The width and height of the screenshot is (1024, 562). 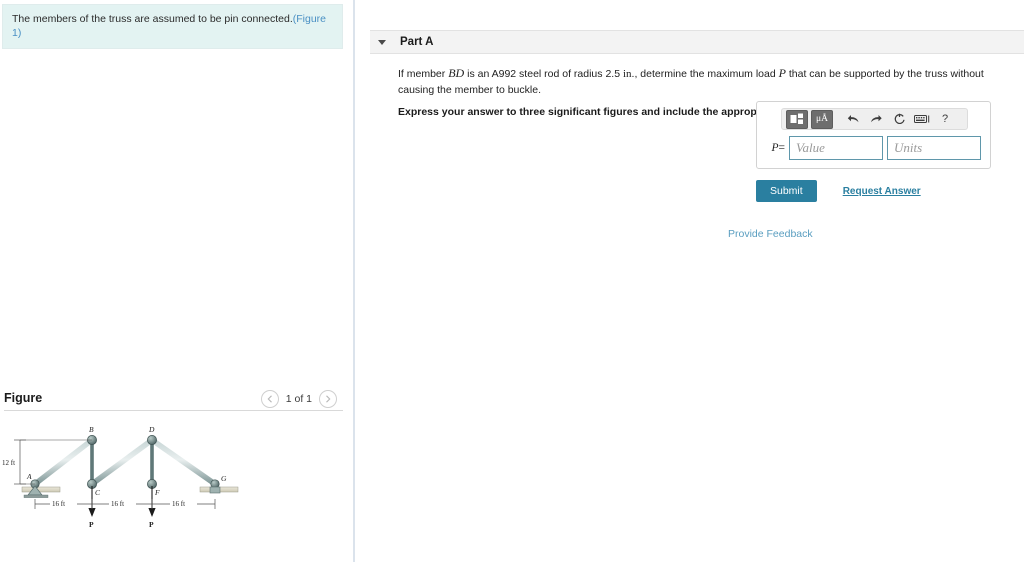 I want to click on unit-symbol: in, so click(x=627, y=74).